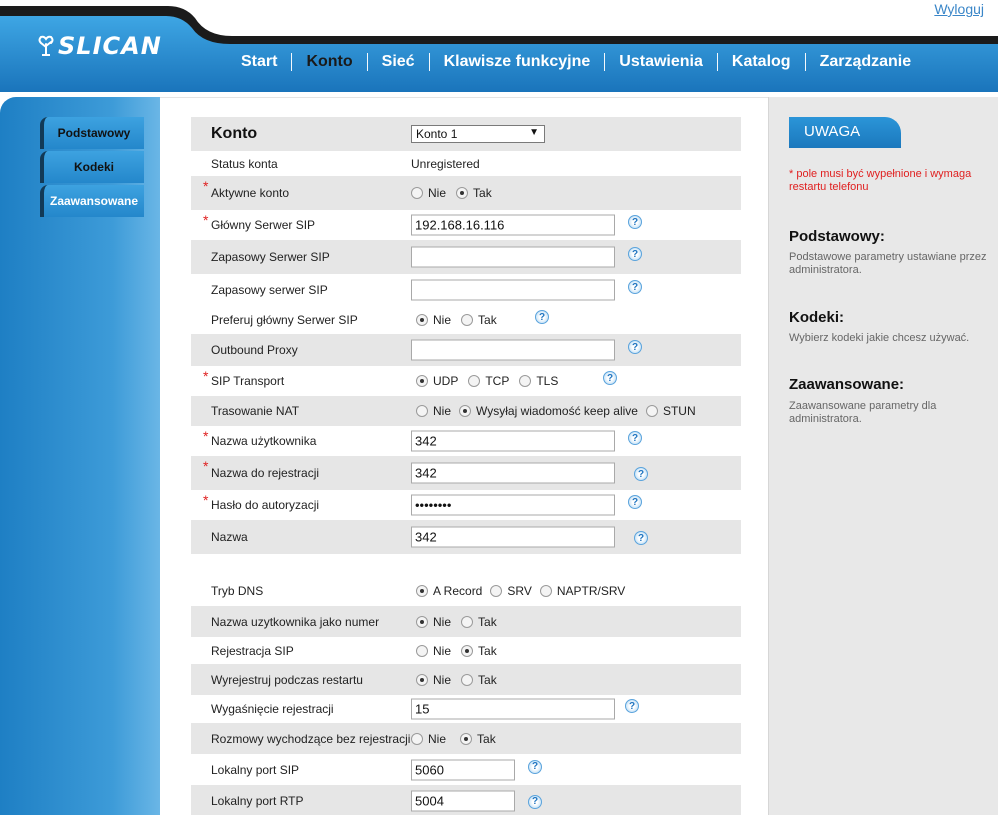  I want to click on sidebar-item-kodeki: Kodeki, so click(92, 167).